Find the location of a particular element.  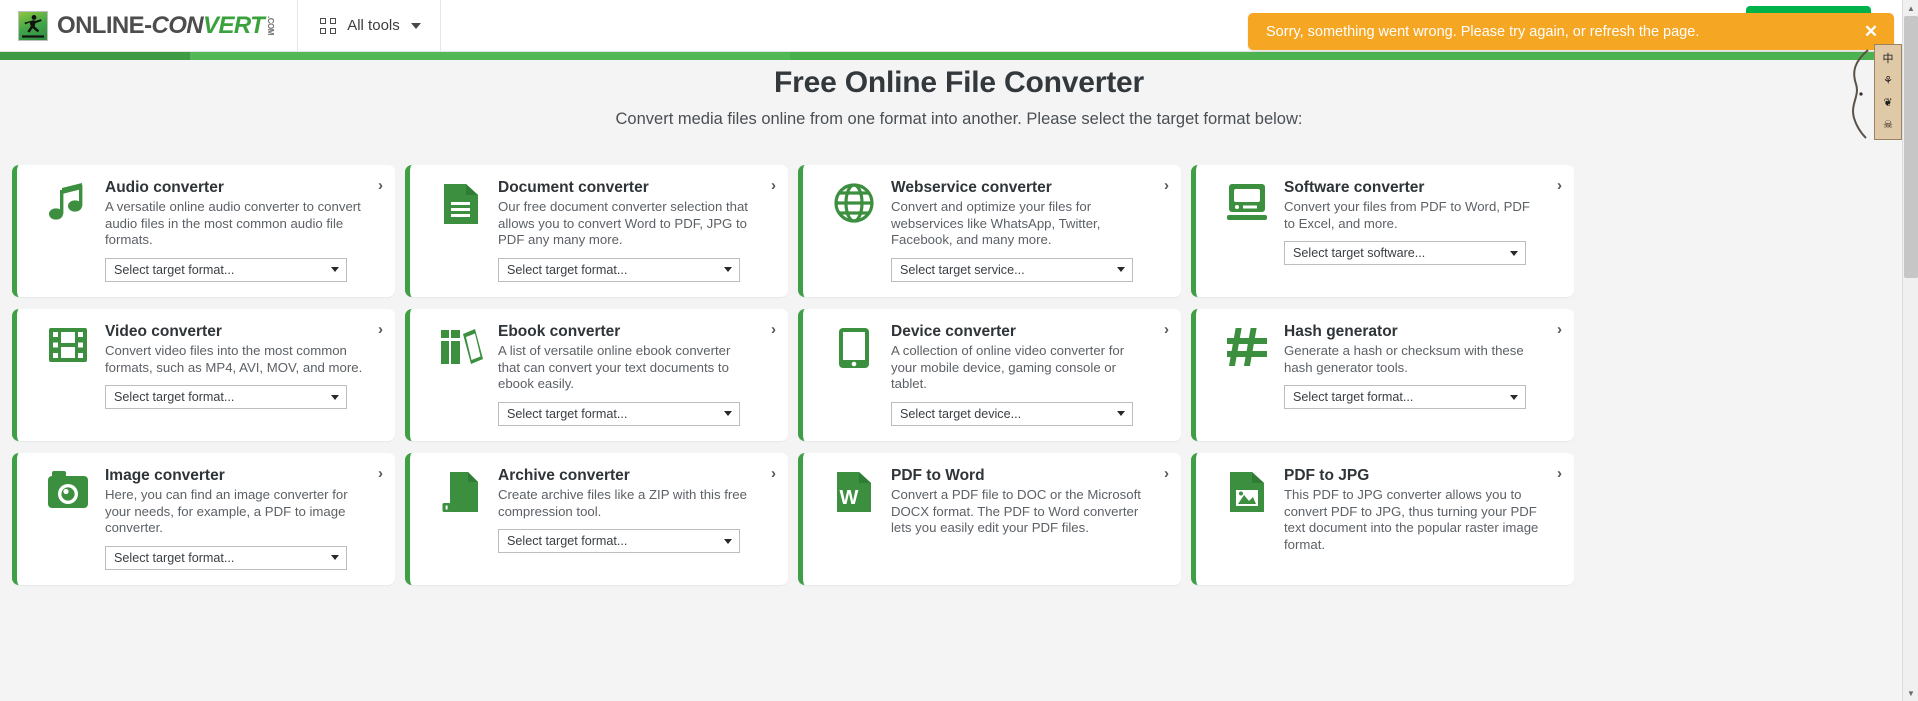

brand-wordmark: ONLINE-CONVERT is located at coordinates (161, 25).